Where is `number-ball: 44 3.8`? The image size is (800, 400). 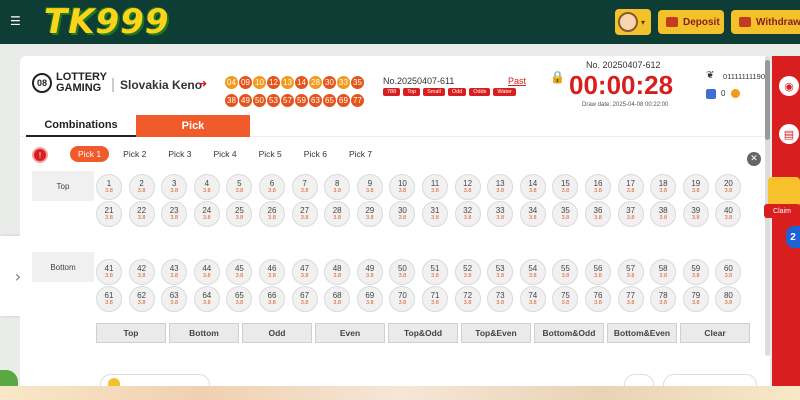
number-ball: 44 3.8 is located at coordinates (206, 272).